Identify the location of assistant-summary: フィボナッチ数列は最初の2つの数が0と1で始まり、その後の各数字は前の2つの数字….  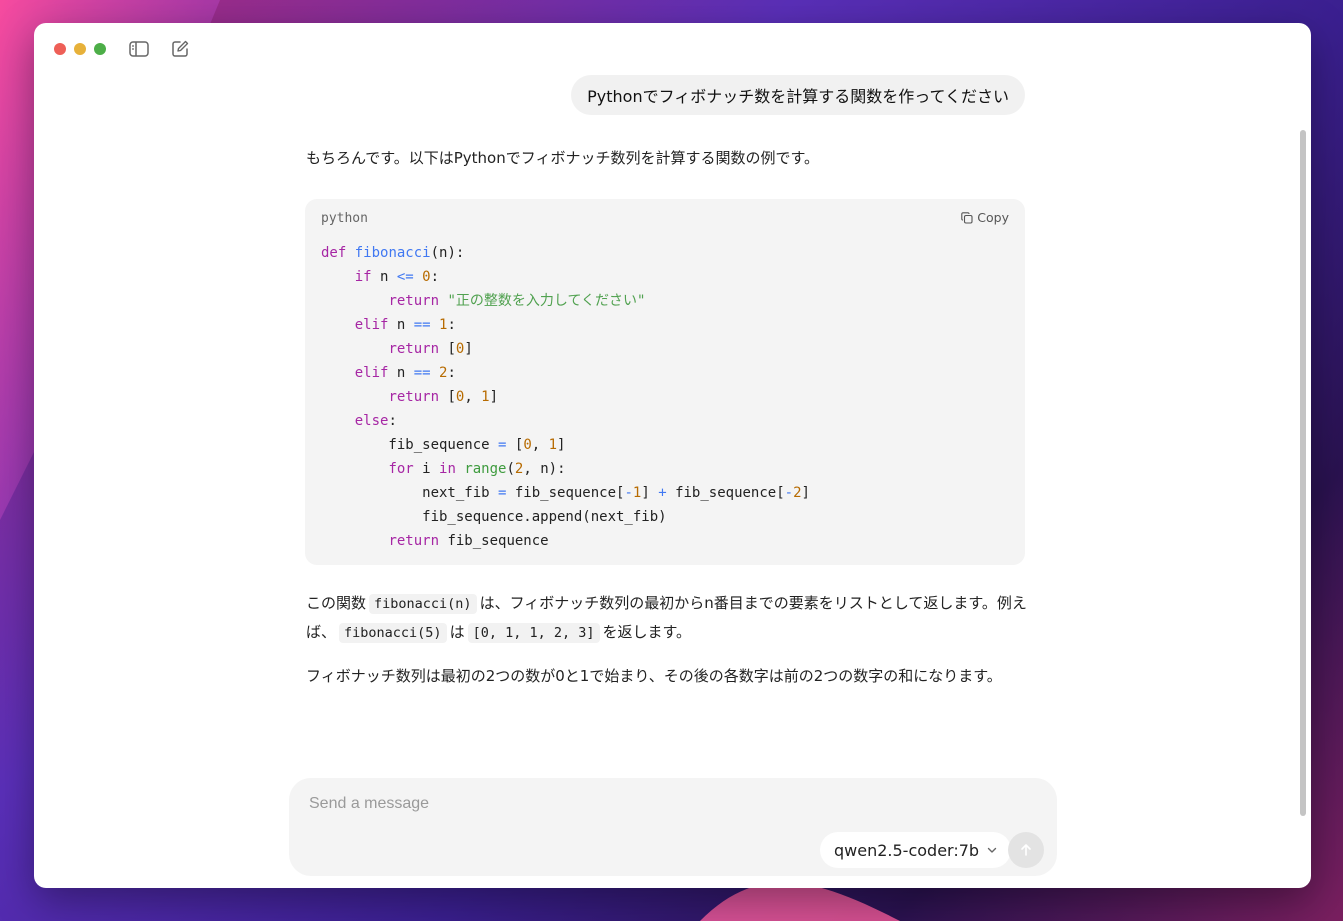
(654, 676).